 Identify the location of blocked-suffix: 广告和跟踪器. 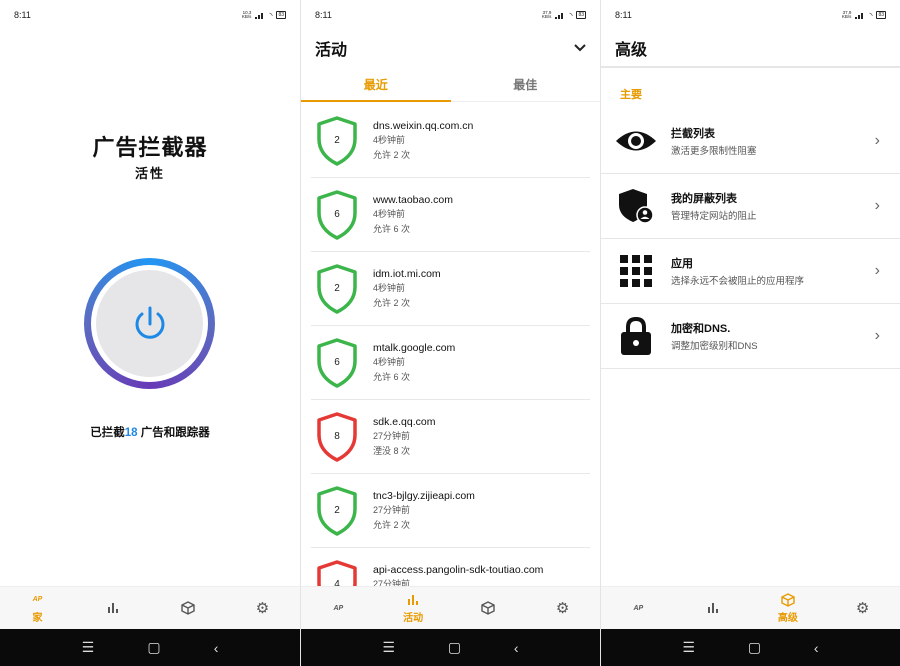
(173, 433).